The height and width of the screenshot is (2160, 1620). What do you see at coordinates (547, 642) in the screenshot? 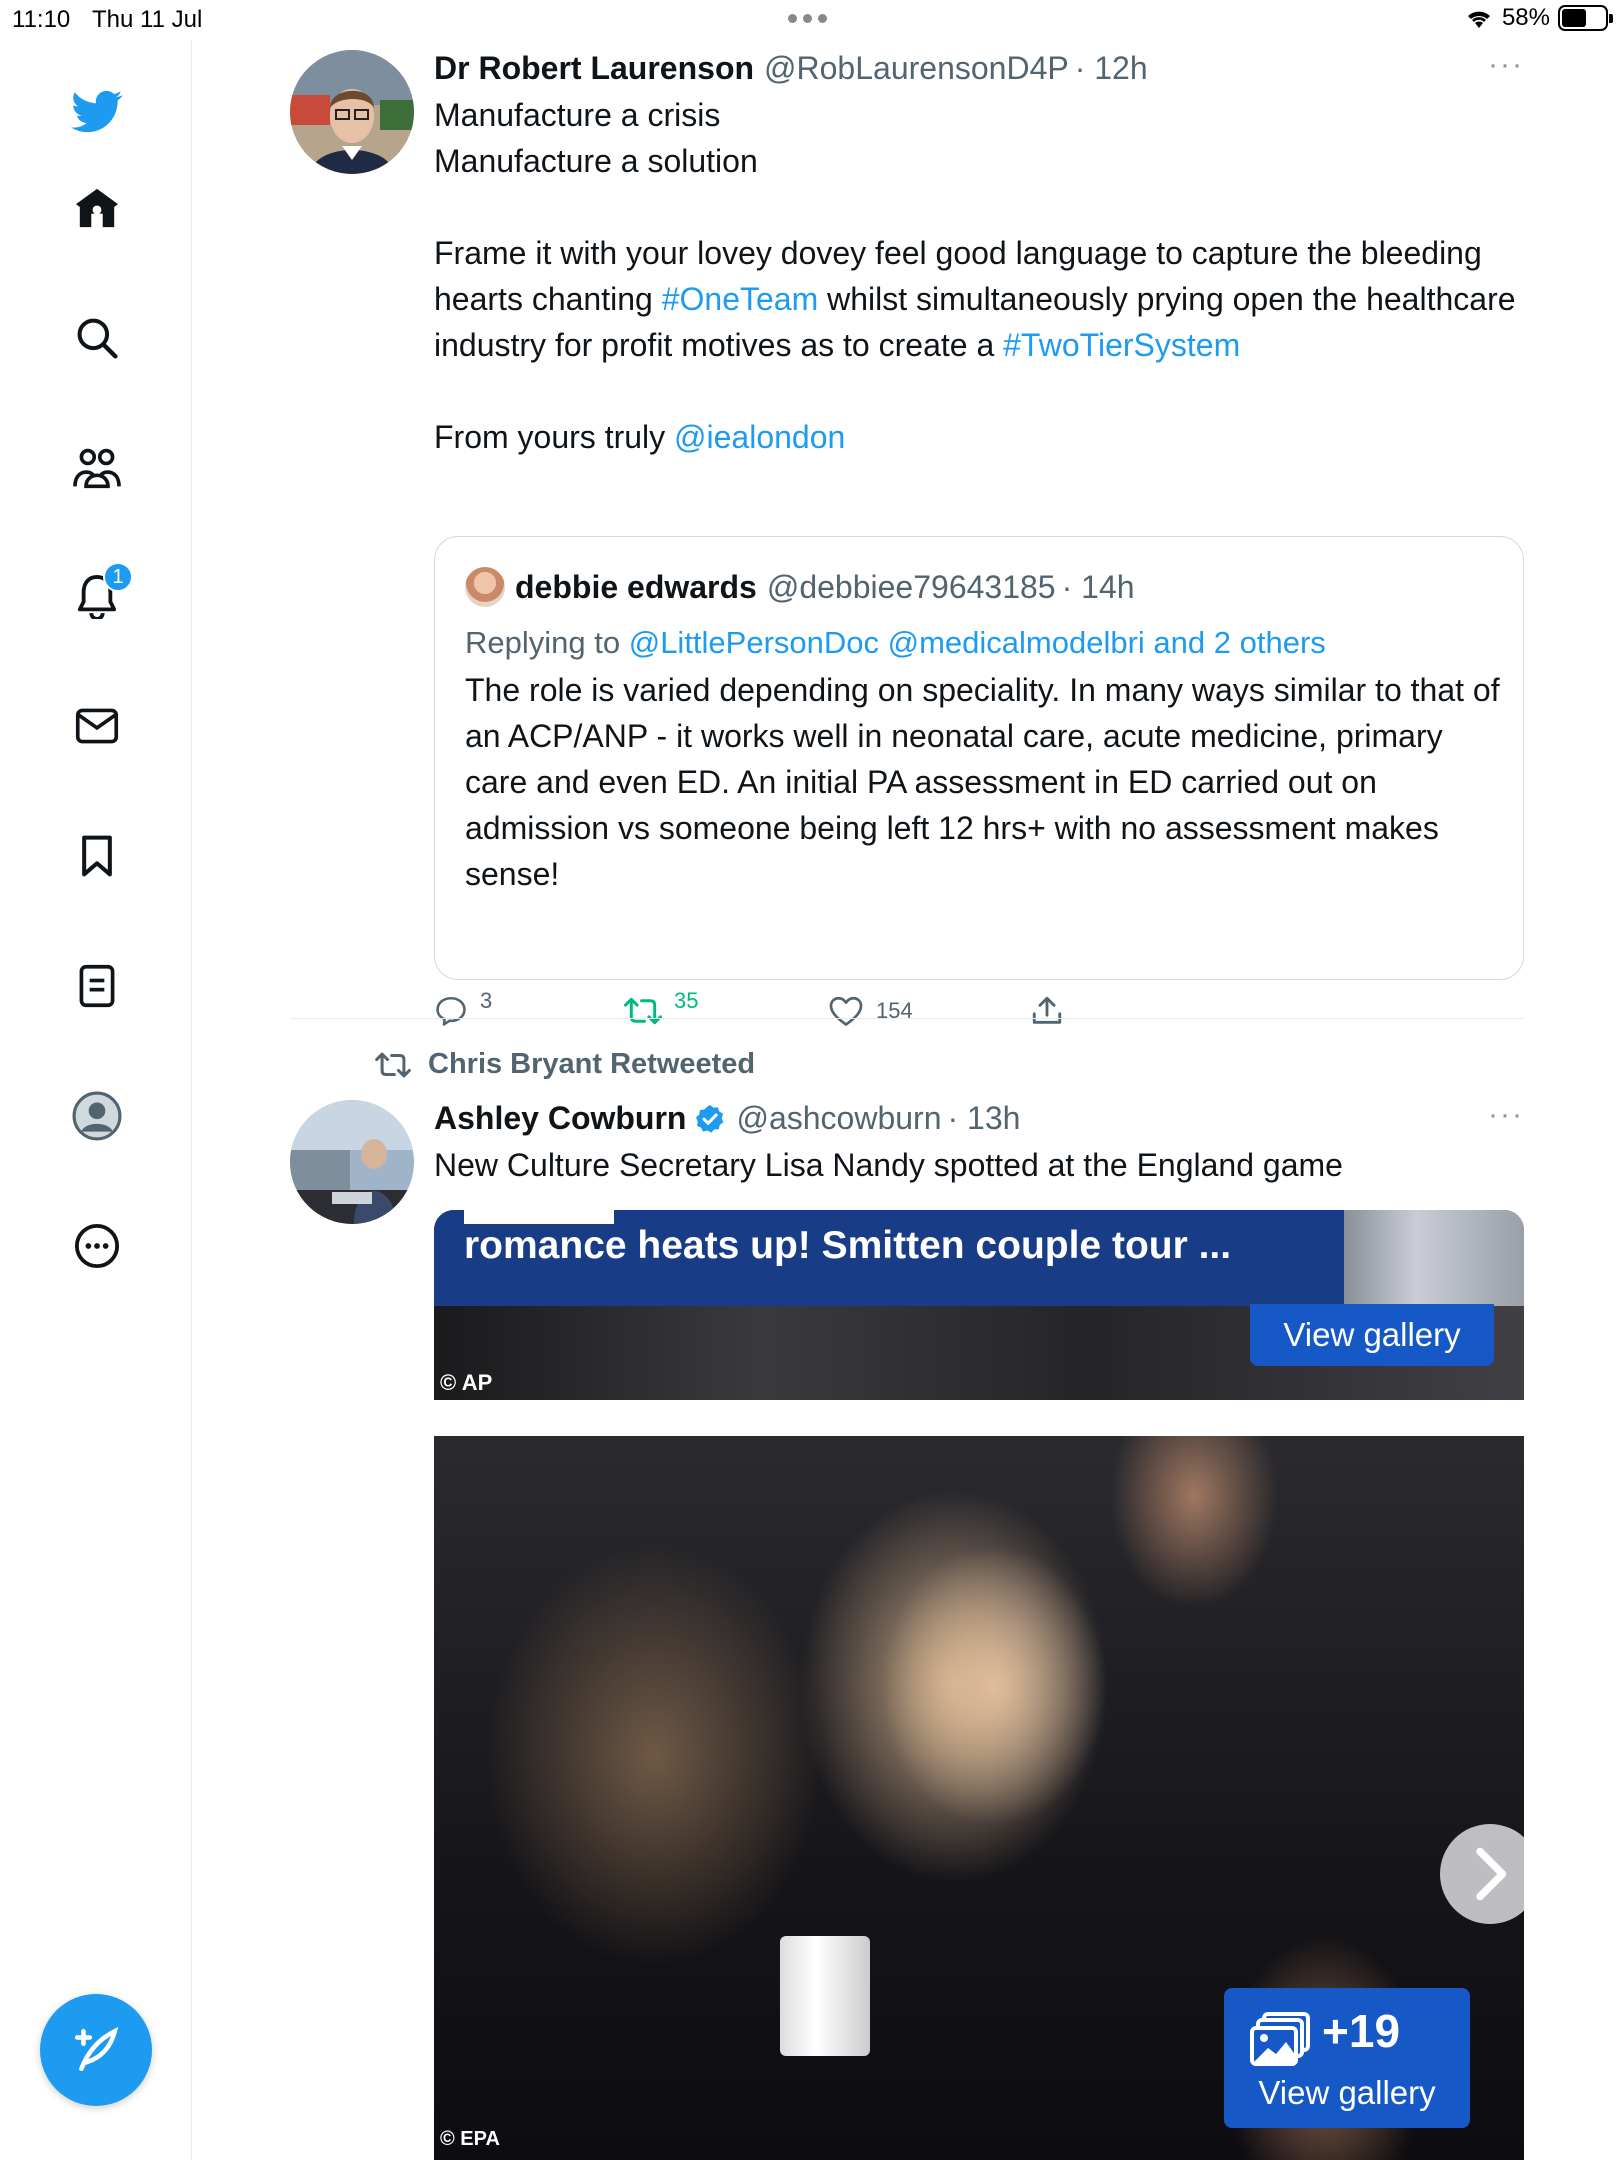
I see `replying-prefix: Replying to` at bounding box center [547, 642].